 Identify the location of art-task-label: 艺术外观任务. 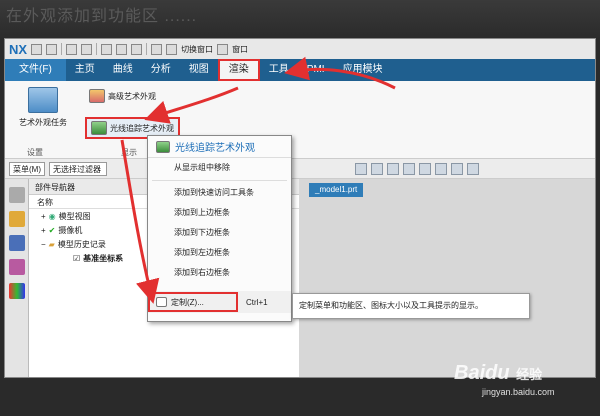
(43, 122).